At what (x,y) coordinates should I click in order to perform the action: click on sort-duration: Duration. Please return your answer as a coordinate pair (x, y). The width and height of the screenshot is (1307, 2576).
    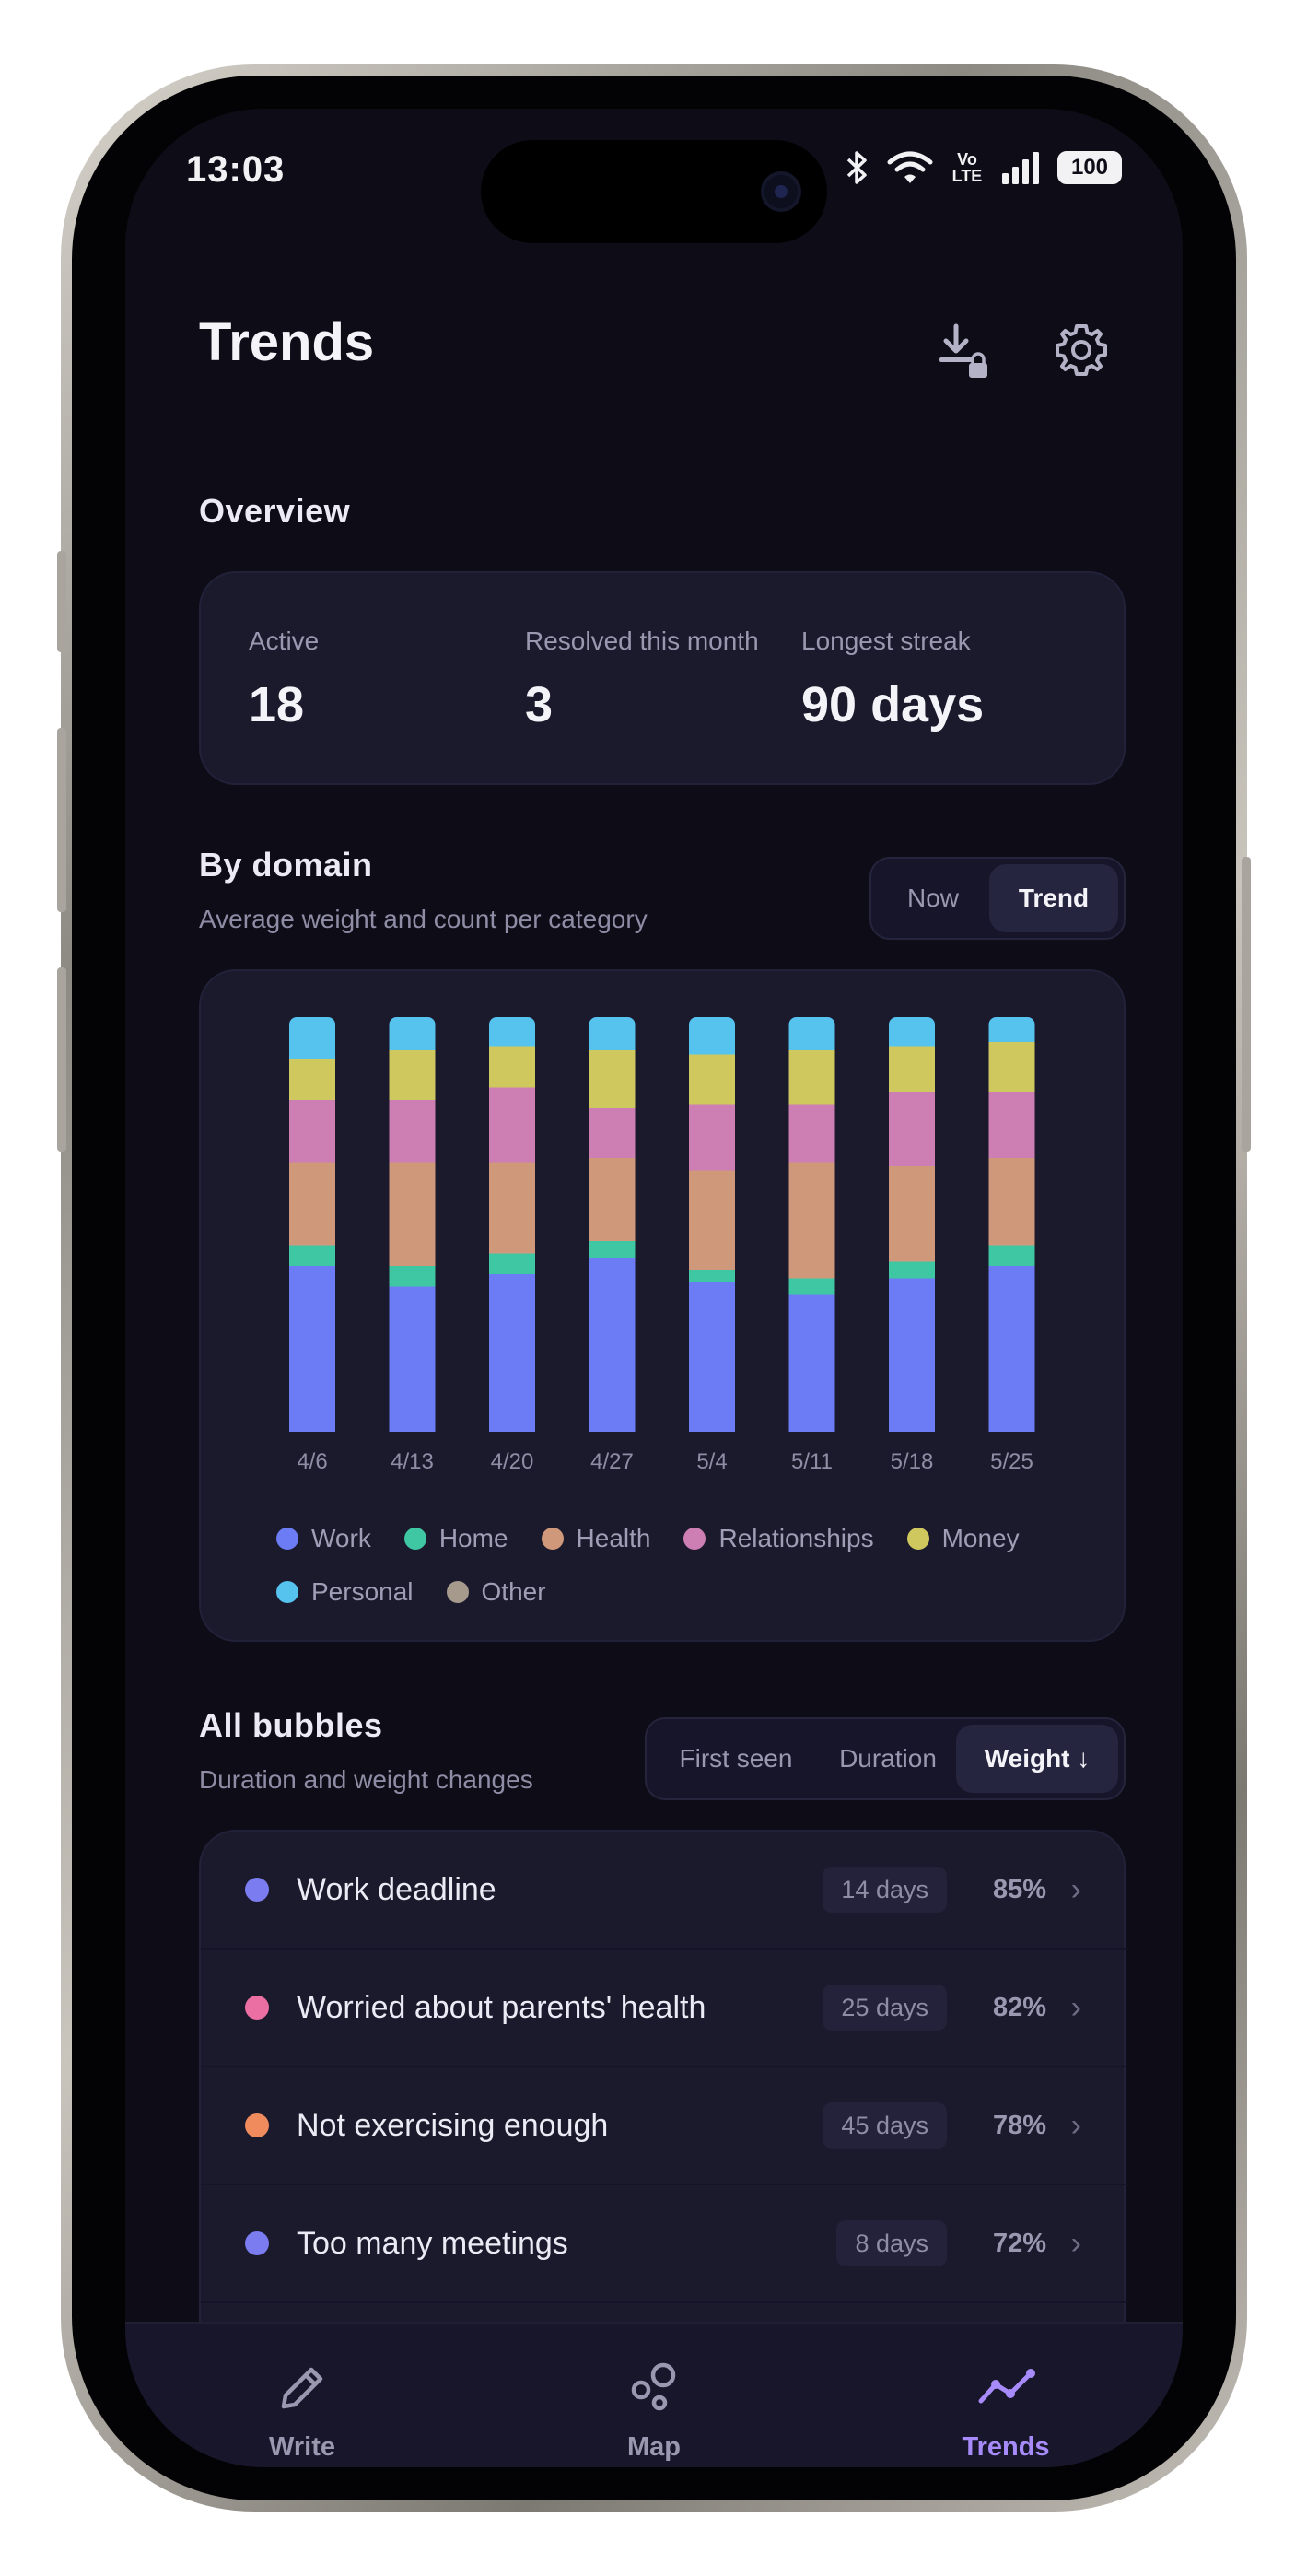
    Looking at the image, I should click on (888, 1759).